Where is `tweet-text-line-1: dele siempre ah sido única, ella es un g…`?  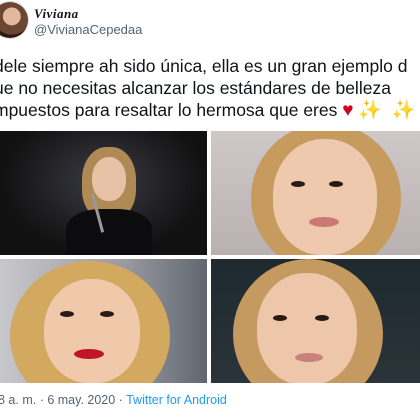 tweet-text-line-1: dele siempre ah sido única, ella es un g… is located at coordinates (204, 66).